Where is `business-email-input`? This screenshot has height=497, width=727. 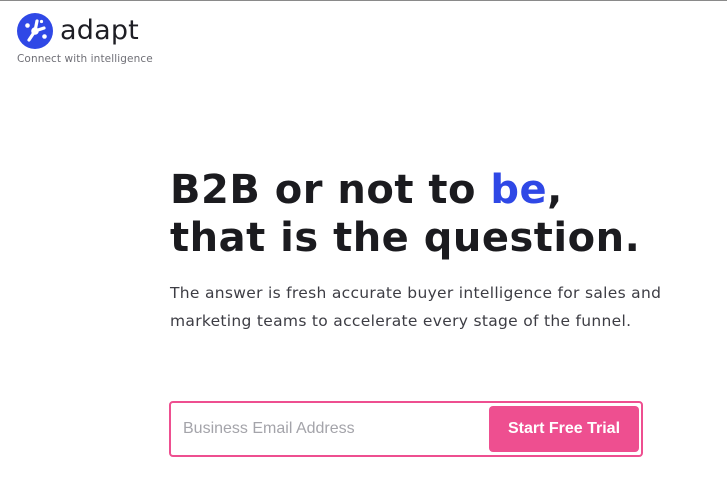 business-email-input is located at coordinates (331, 429).